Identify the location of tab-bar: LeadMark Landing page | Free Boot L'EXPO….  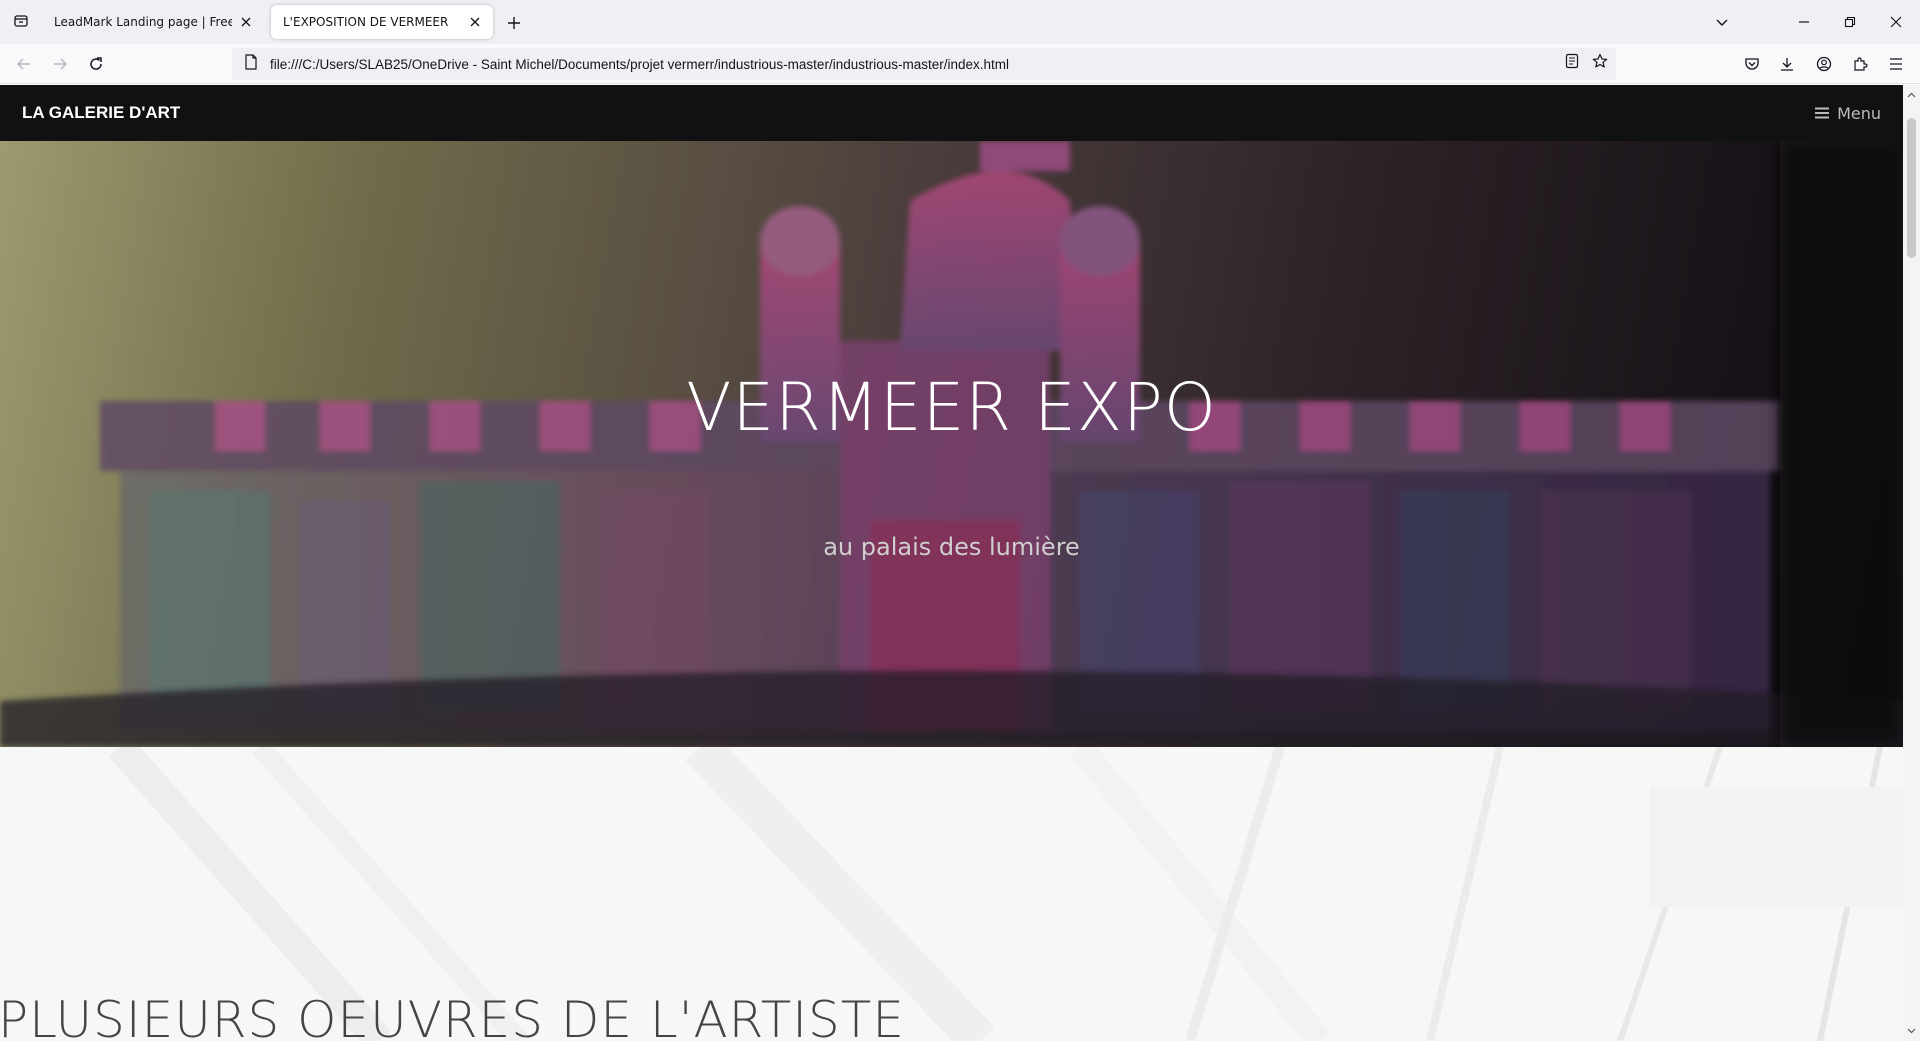
(960, 22).